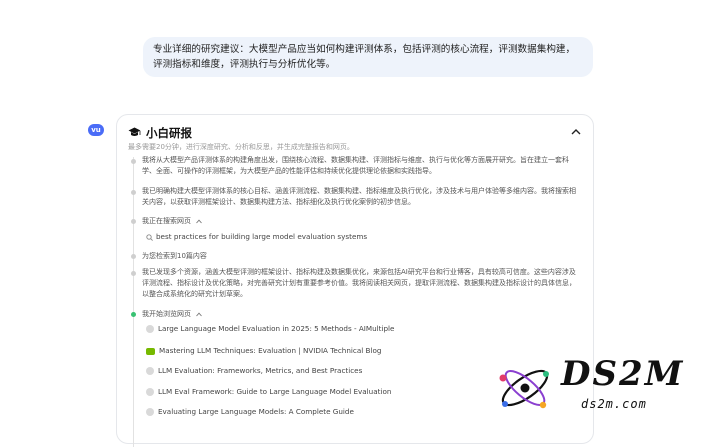  Describe the element at coordinates (133, 314) in the screenshot. I see `timeline-dot-active` at that location.